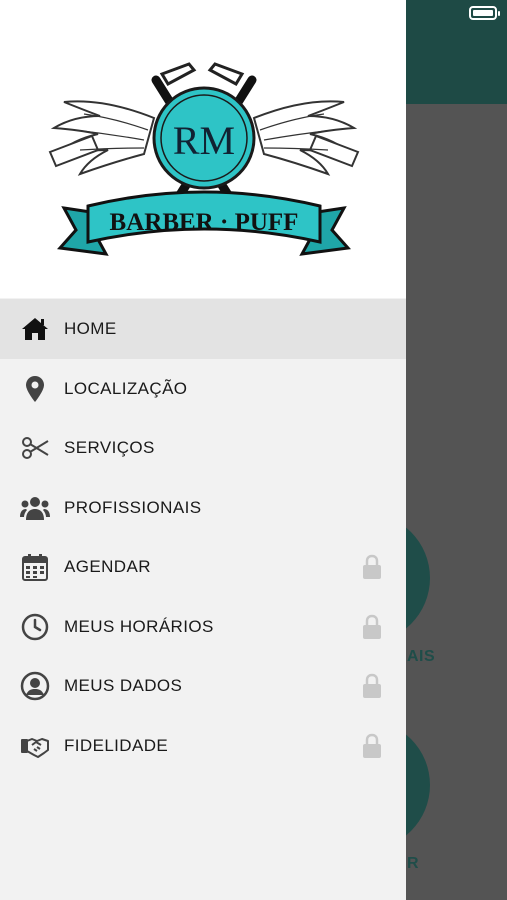 The width and height of the screenshot is (507, 900). I want to click on menu-item-label: MEUS DADOS, so click(123, 686).